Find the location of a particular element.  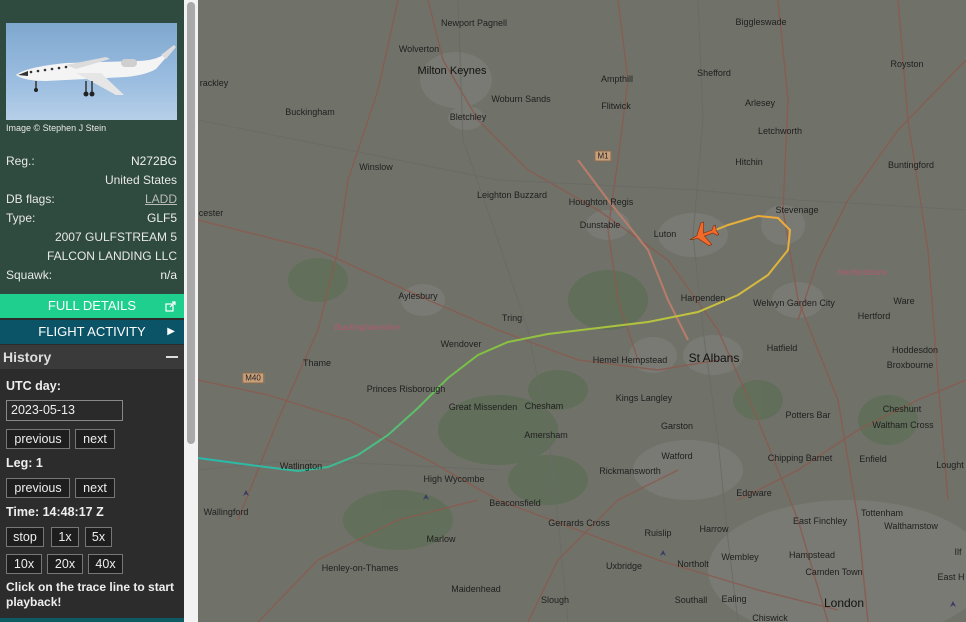

place-label: Winslow is located at coordinates (376, 167).